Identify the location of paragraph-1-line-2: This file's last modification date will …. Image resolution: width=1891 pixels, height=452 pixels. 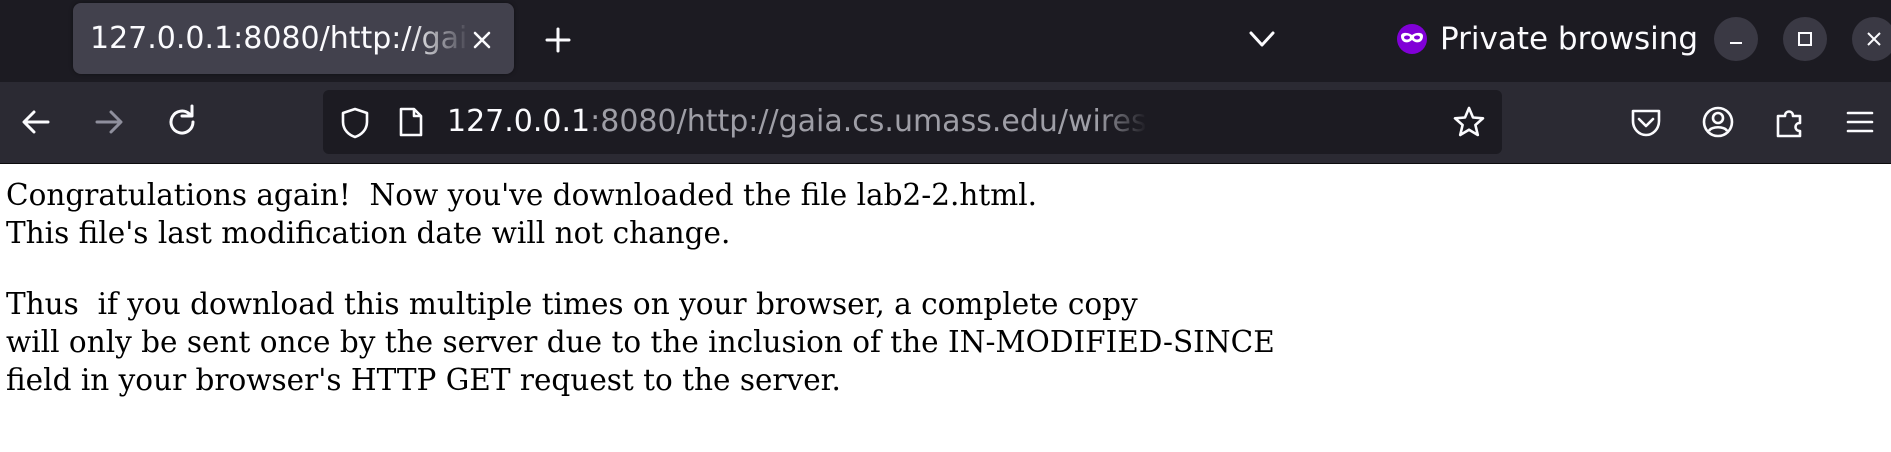
(368, 233).